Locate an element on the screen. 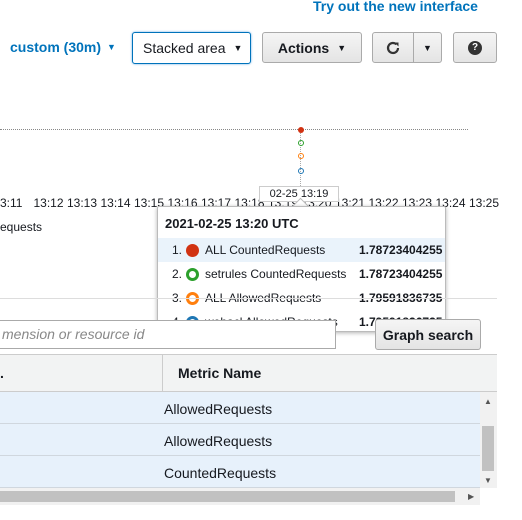  series-3-point is located at coordinates (301, 156).